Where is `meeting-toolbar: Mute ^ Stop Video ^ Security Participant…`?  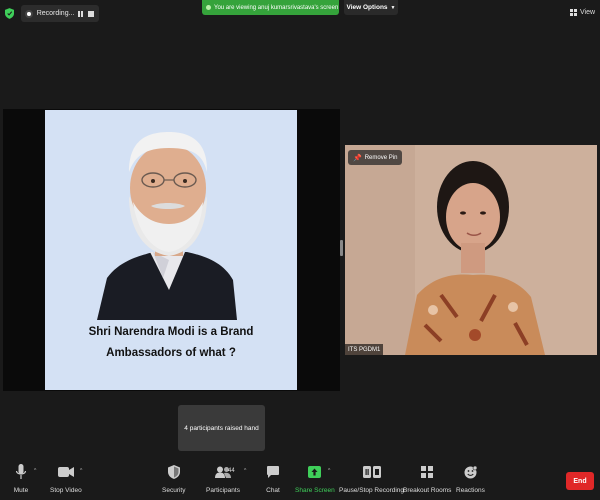 meeting-toolbar: Mute ^ Stop Video ^ Security Participant… is located at coordinates (300, 479).